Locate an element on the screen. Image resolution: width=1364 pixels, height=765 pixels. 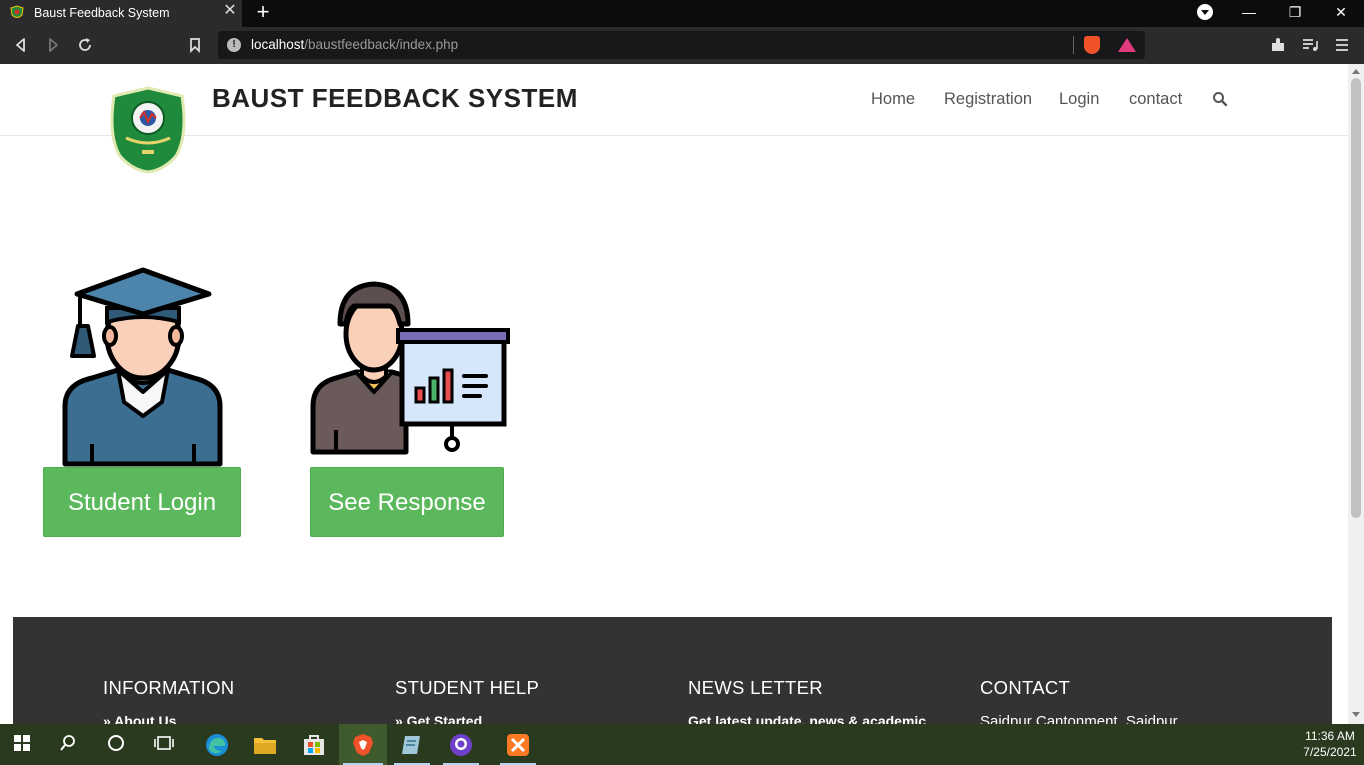
footer-heading-information: INFORMATION is located at coordinates (169, 687).